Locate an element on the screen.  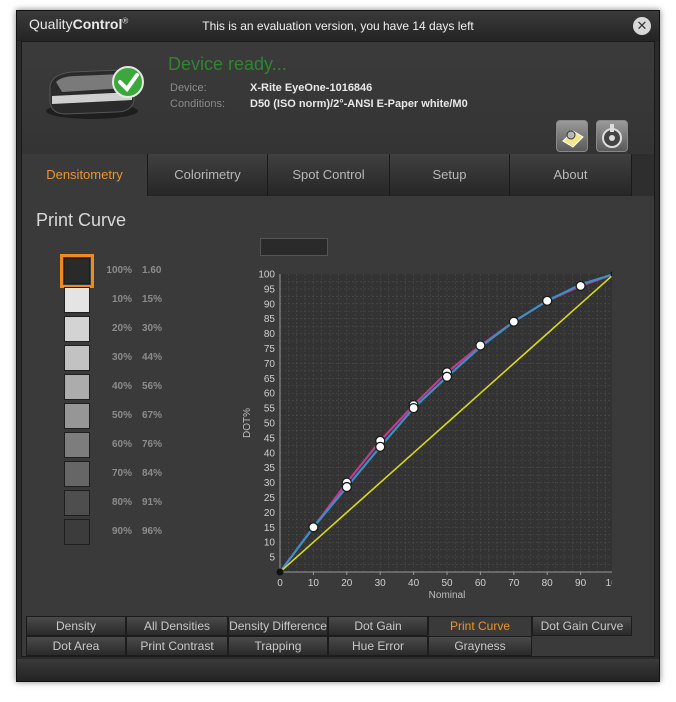
x-tick-label: 70 is located at coordinates (514, 583).